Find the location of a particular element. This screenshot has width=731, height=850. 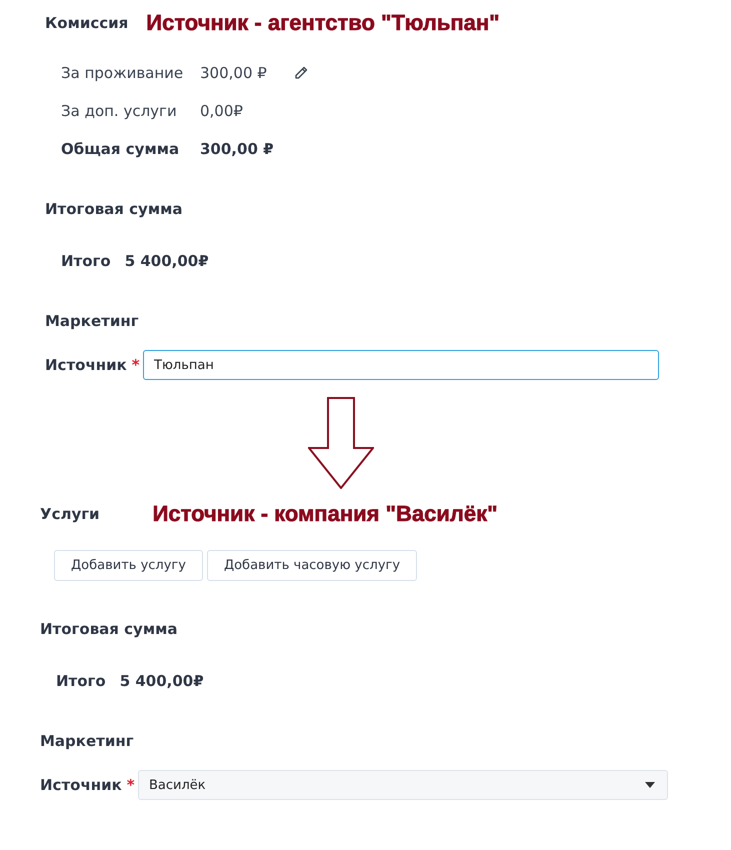

section-title: Услуги is located at coordinates (70, 514).